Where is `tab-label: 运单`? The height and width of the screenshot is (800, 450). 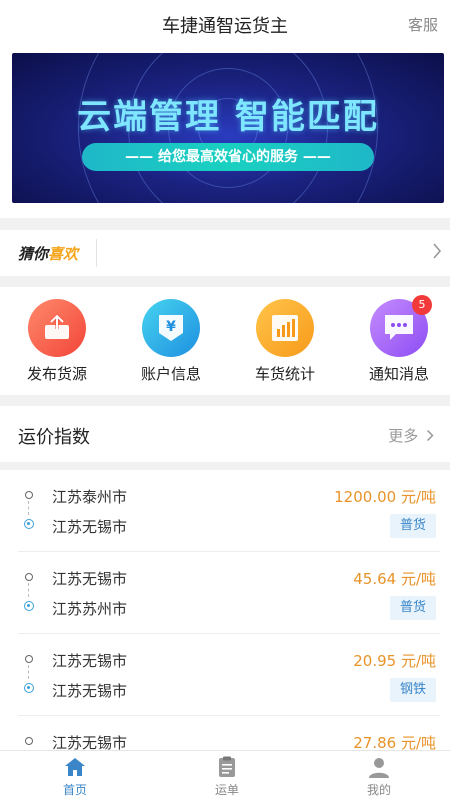 tab-label: 运单 is located at coordinates (226, 790).